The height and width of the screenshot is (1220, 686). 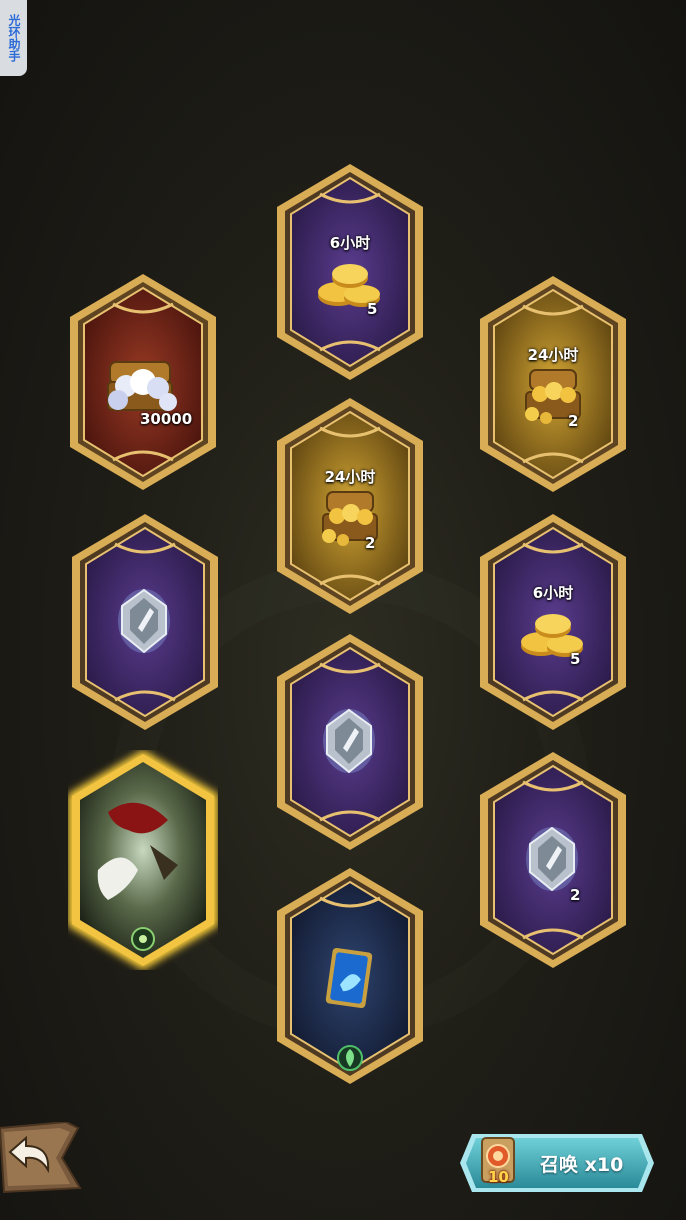 I want to click on back-arrow-icon, so click(x=41, y=1157).